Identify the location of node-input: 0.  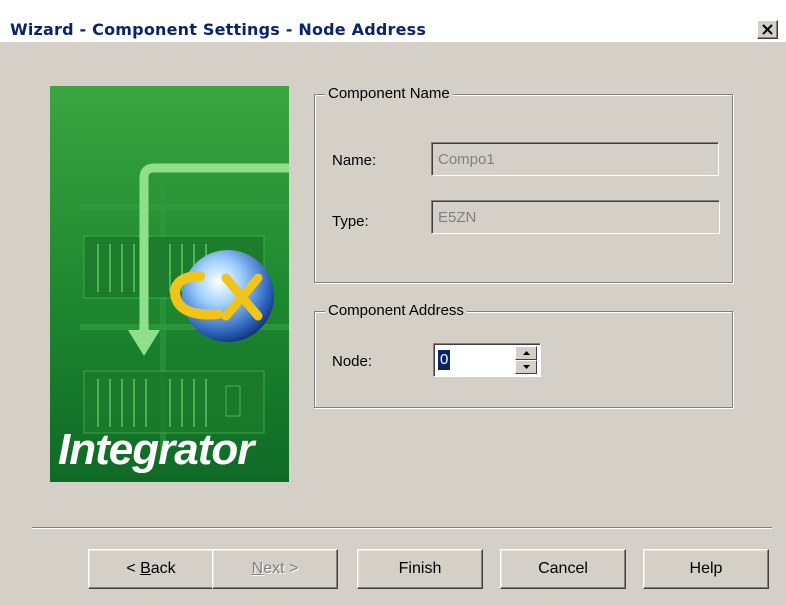
(444, 360).